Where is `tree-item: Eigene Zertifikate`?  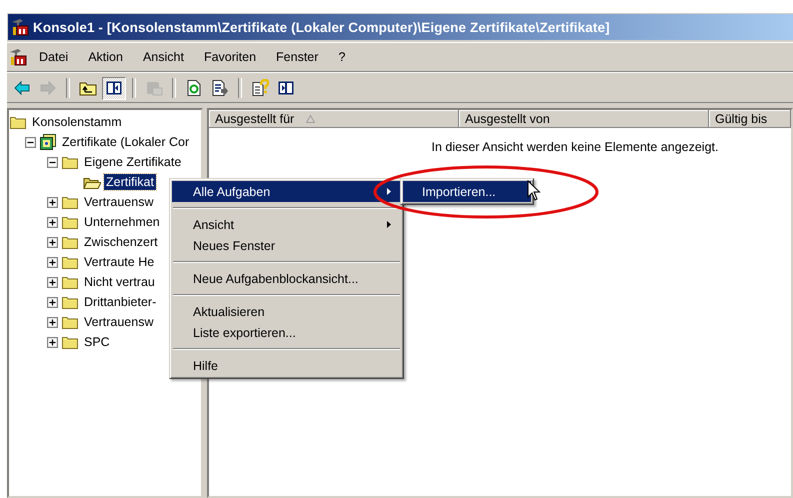
tree-item: Eigene Zertifikate is located at coordinates (133, 162).